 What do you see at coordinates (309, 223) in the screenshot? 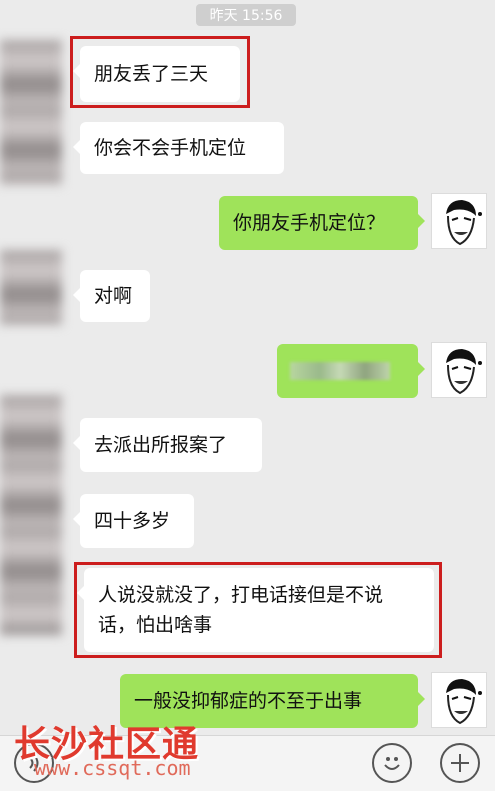
I see `message-text: 你朋友手机定位？` at bounding box center [309, 223].